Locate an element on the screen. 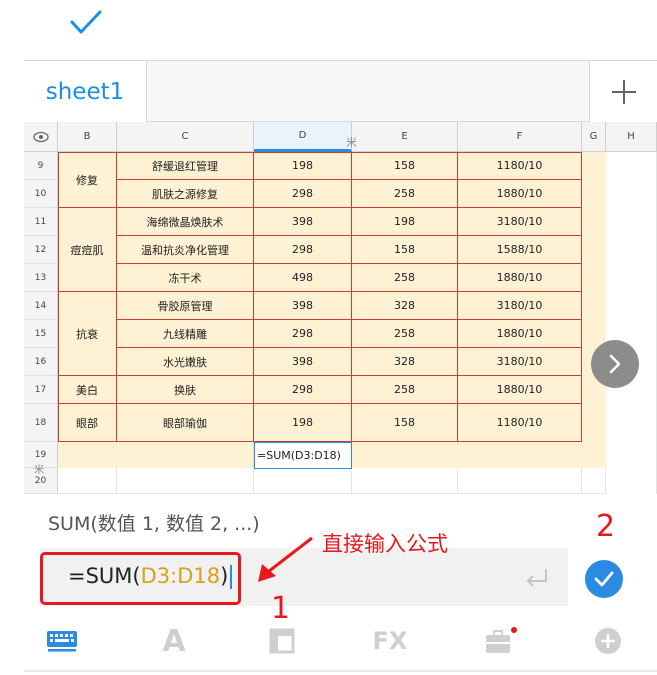  scroll-right-button is located at coordinates (615, 364).